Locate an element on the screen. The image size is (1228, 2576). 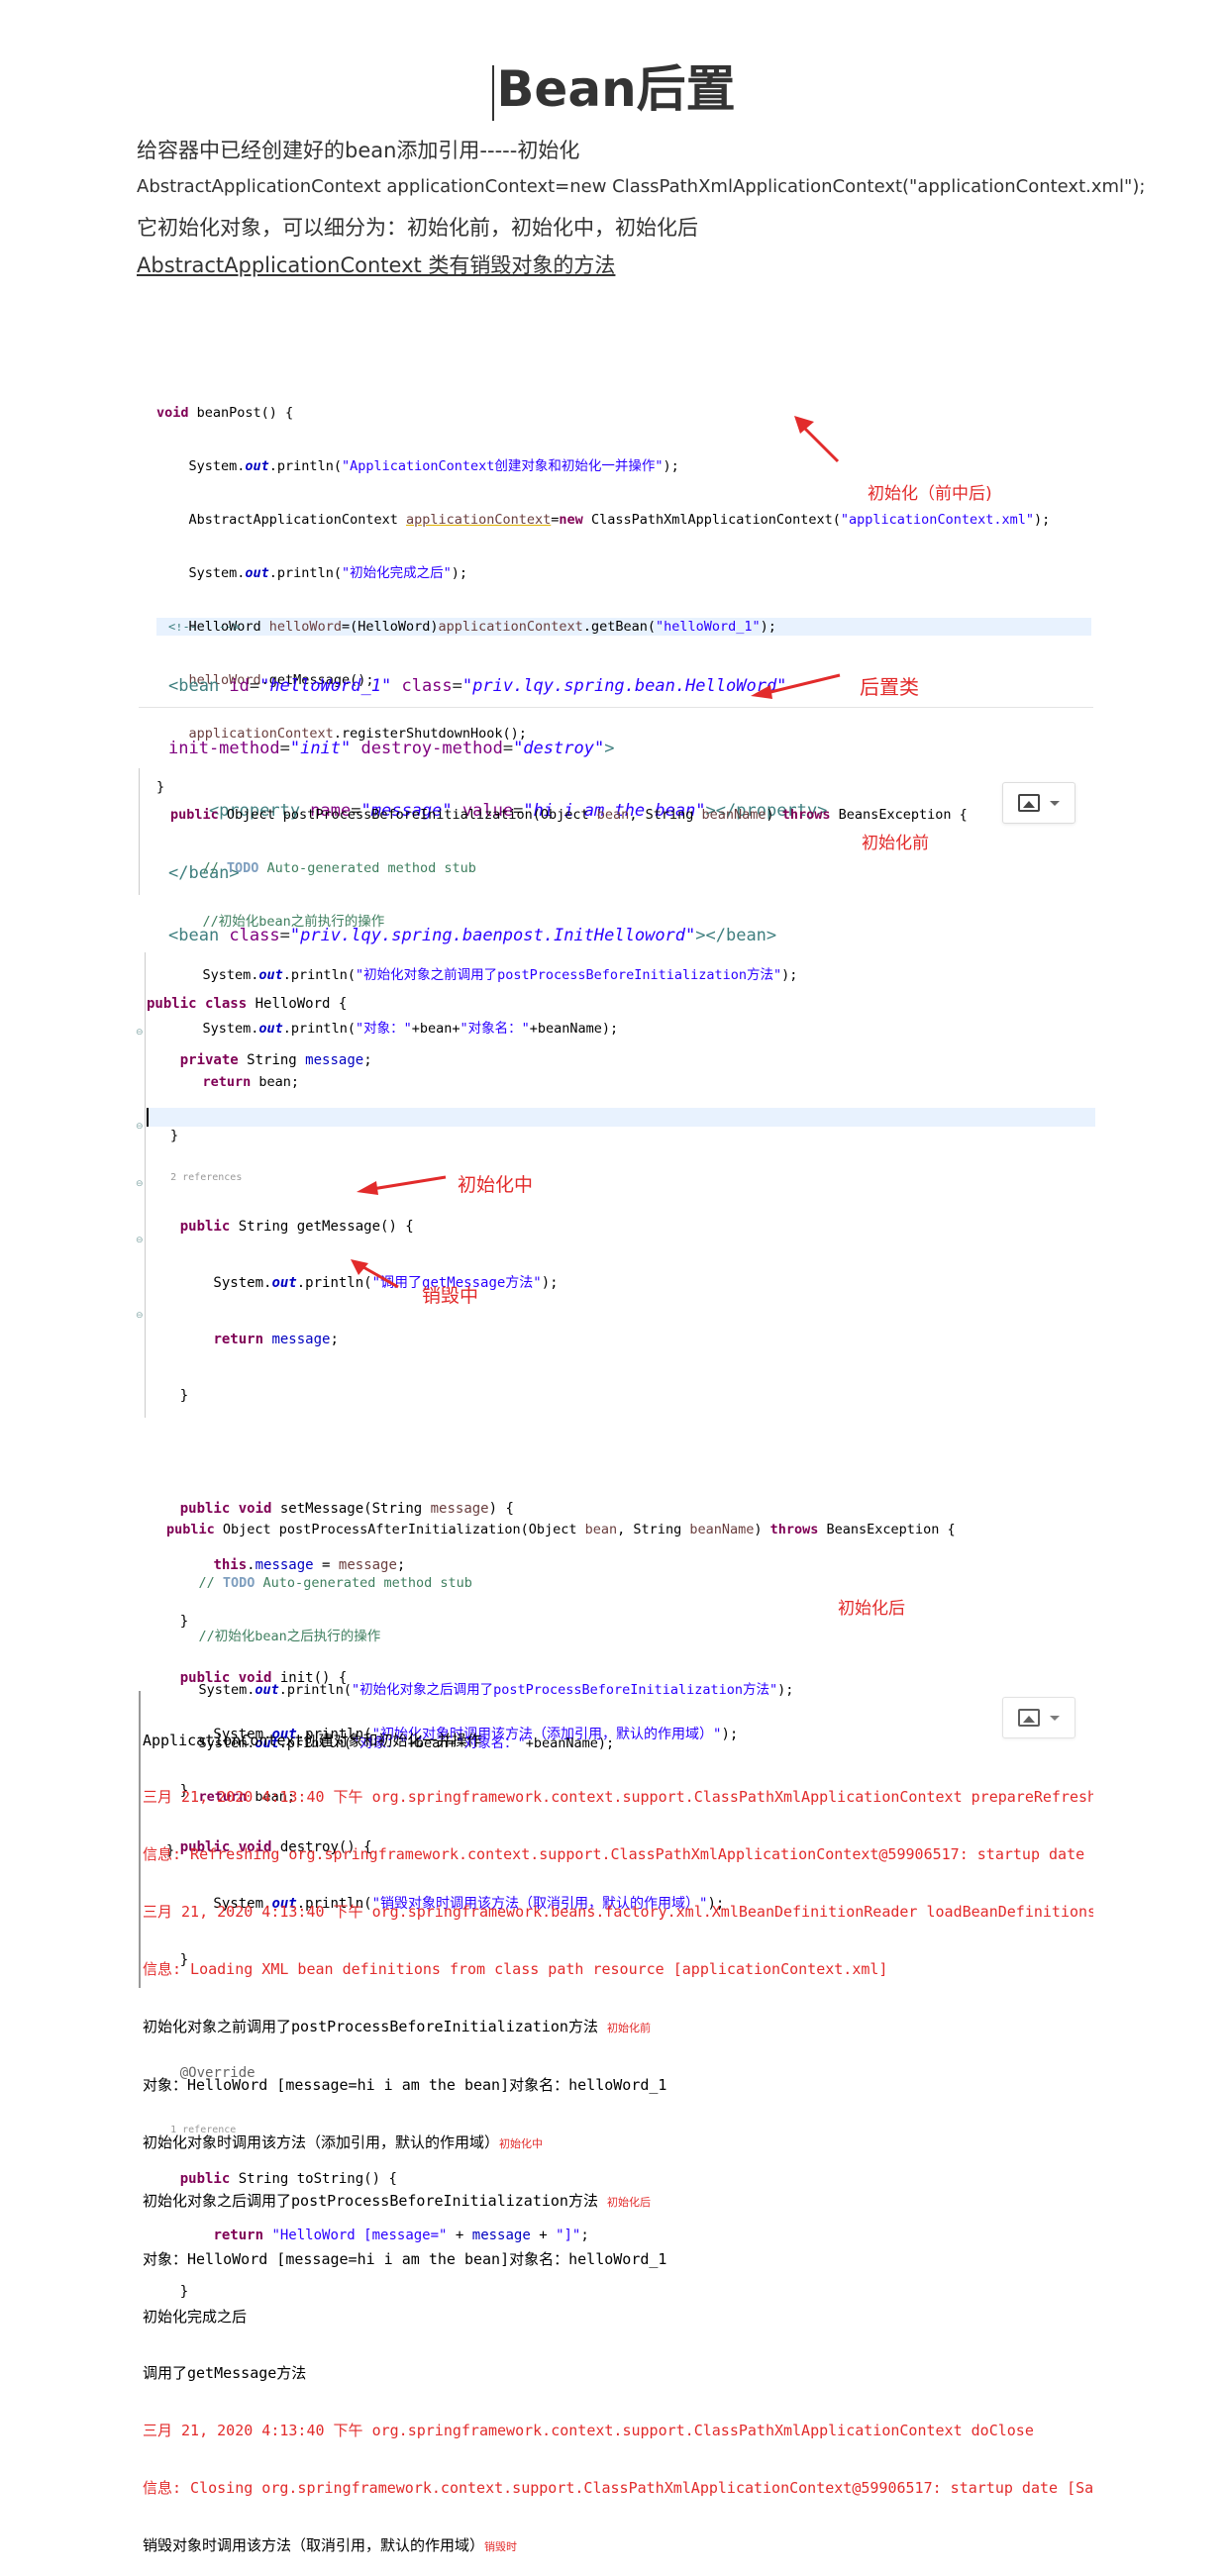
console-annotation: 初始化前 is located at coordinates (629, 2029).